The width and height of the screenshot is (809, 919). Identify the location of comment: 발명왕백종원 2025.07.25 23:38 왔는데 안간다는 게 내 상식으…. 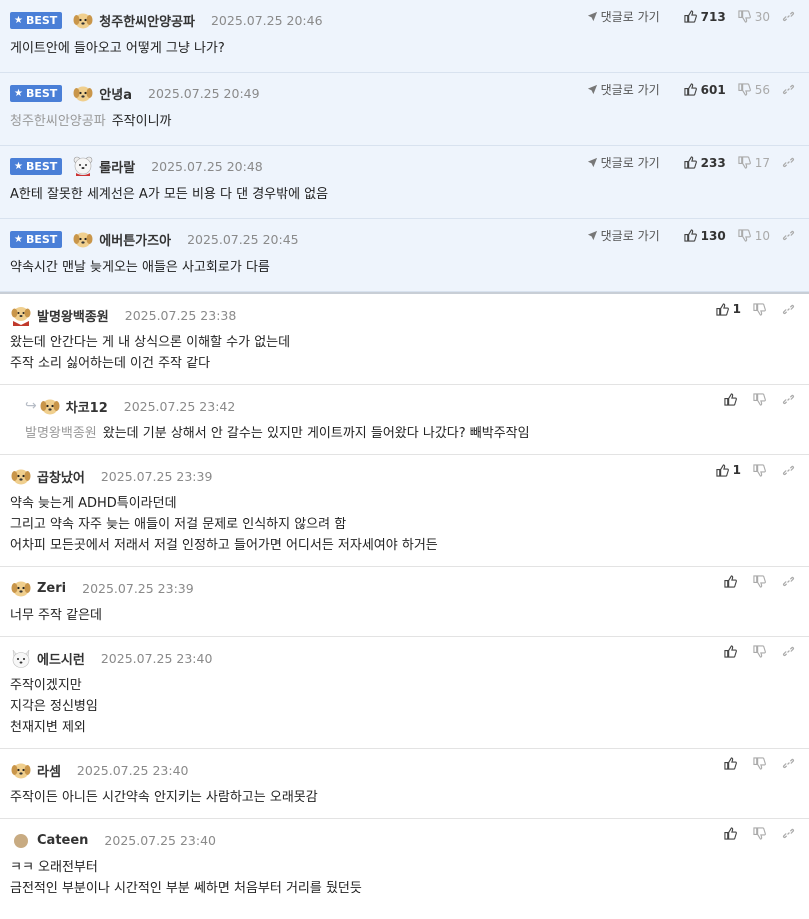
(404, 339).